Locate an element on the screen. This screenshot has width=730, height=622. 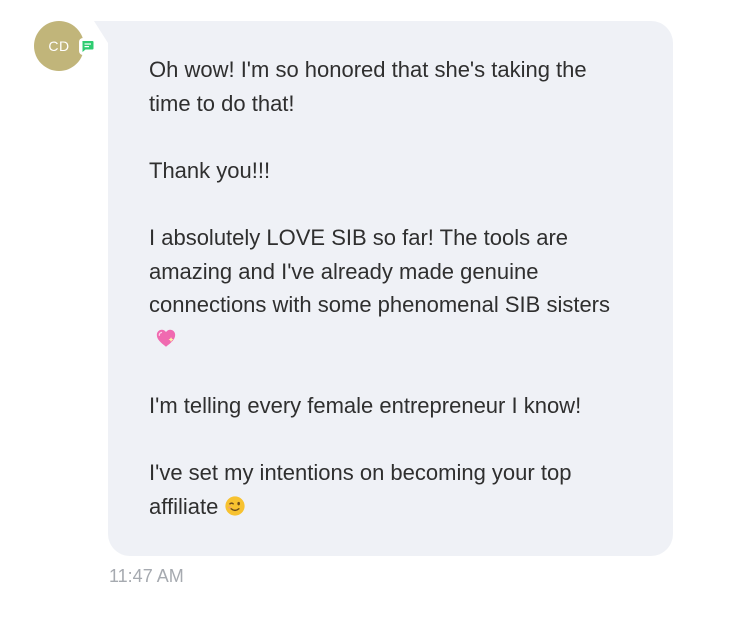
chat-bubble-icon is located at coordinates (88, 46).